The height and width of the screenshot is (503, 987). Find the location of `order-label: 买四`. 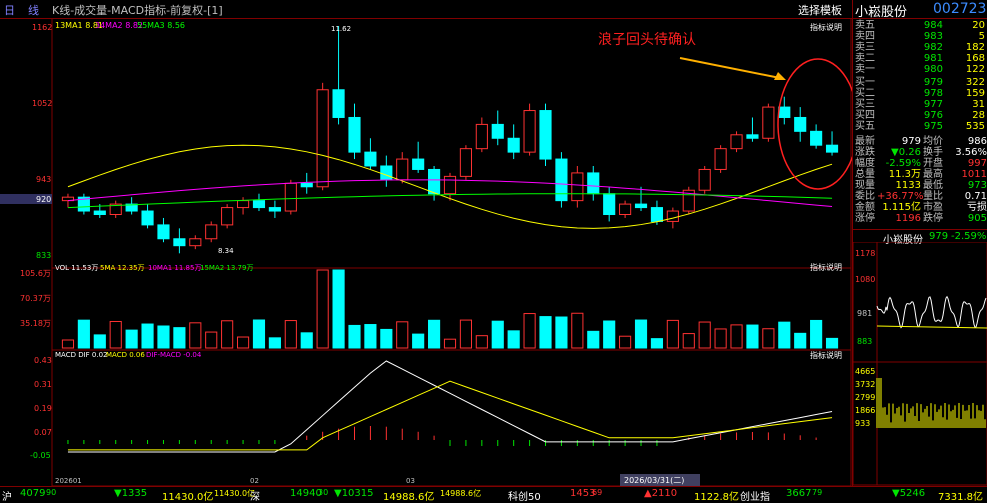

order-label: 买四 is located at coordinates (865, 115).